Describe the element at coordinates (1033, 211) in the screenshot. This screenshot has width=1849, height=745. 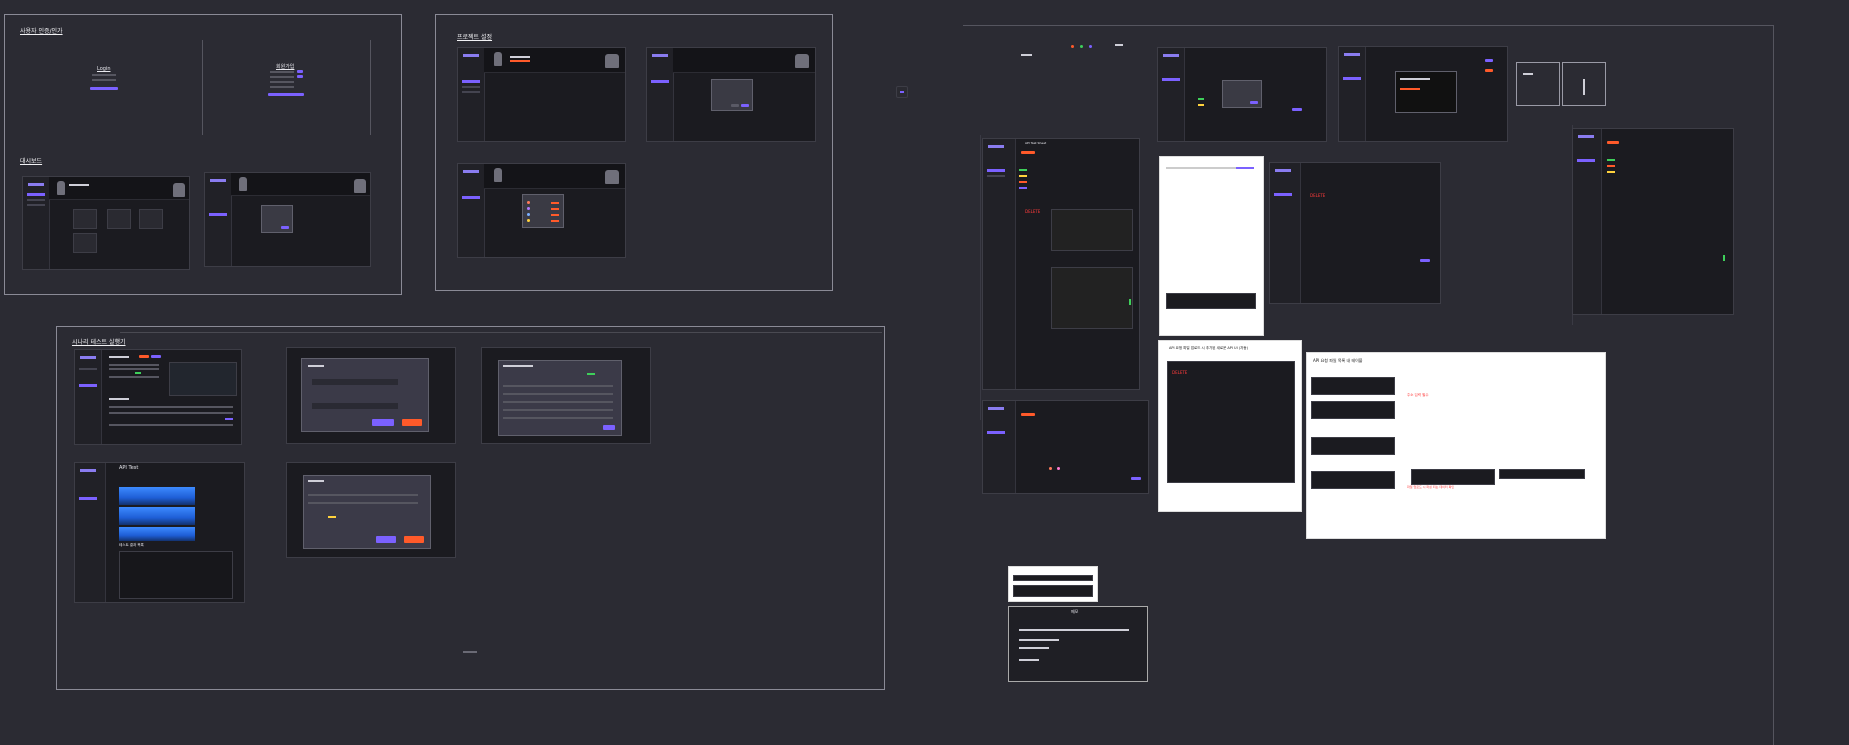
I see `method-label: DELETE` at that location.